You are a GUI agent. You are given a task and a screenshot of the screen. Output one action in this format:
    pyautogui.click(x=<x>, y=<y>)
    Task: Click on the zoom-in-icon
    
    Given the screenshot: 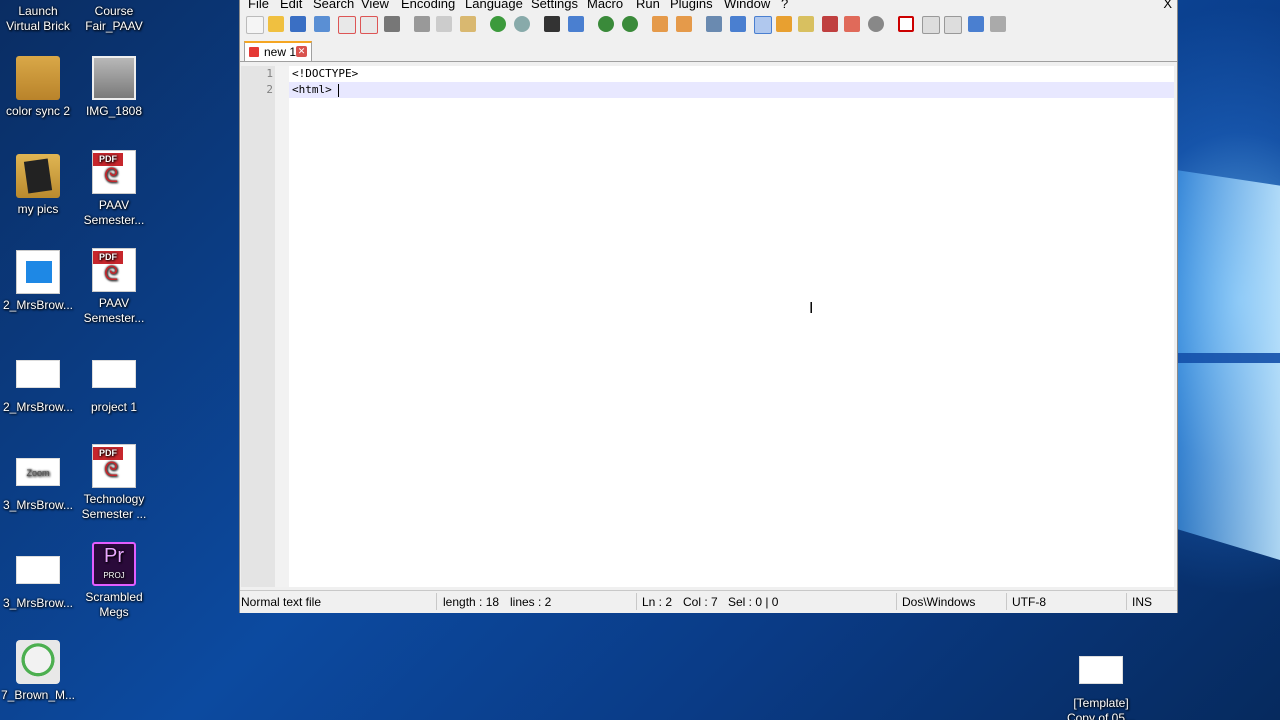 What is the action you would take?
    pyautogui.click(x=606, y=24)
    